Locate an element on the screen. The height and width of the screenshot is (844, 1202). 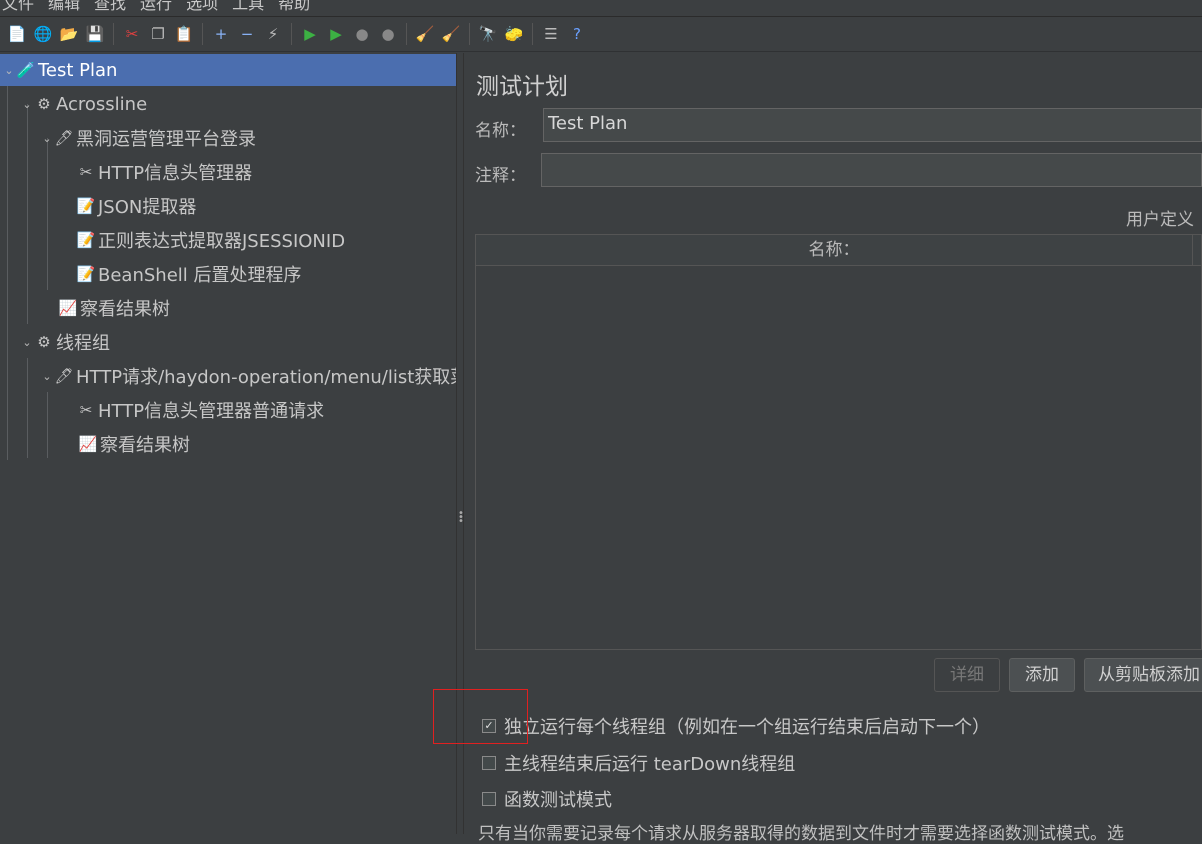
start-no-pause-icon: ▶ is located at coordinates (336, 34).